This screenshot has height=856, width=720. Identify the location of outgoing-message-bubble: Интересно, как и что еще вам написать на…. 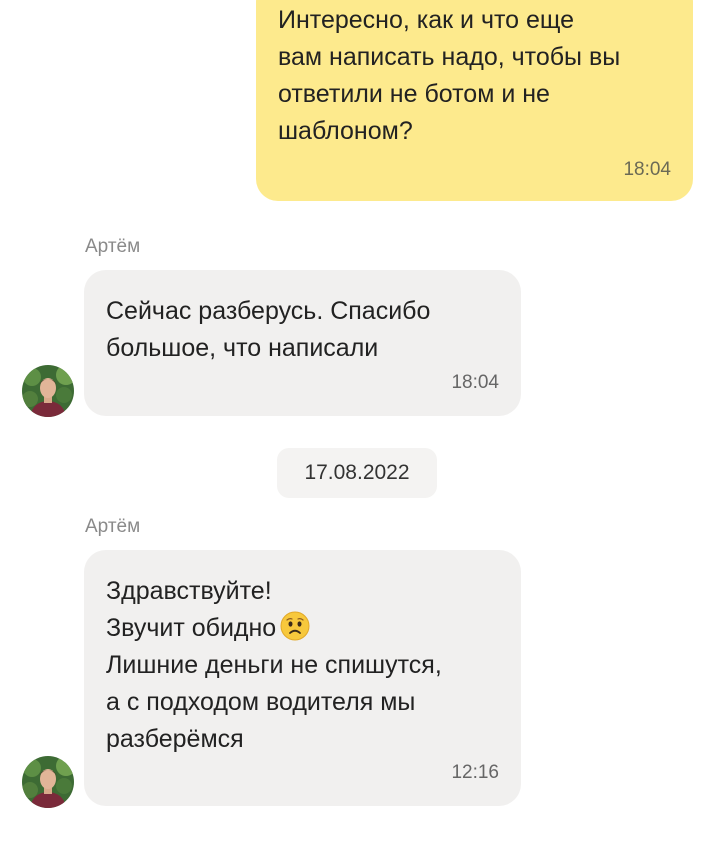
(474, 100).